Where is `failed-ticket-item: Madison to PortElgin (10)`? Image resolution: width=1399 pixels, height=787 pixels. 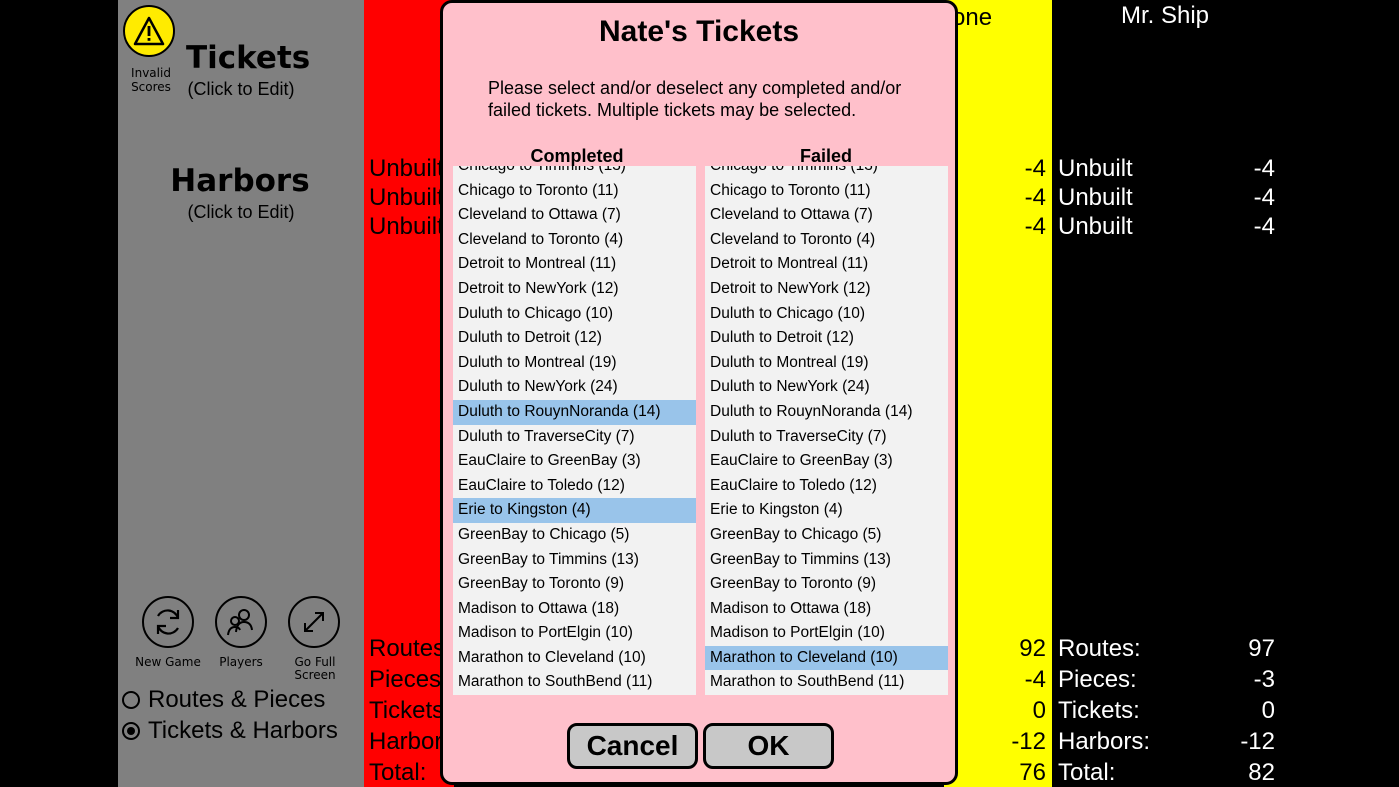 failed-ticket-item: Madison to PortElgin (10) is located at coordinates (826, 633).